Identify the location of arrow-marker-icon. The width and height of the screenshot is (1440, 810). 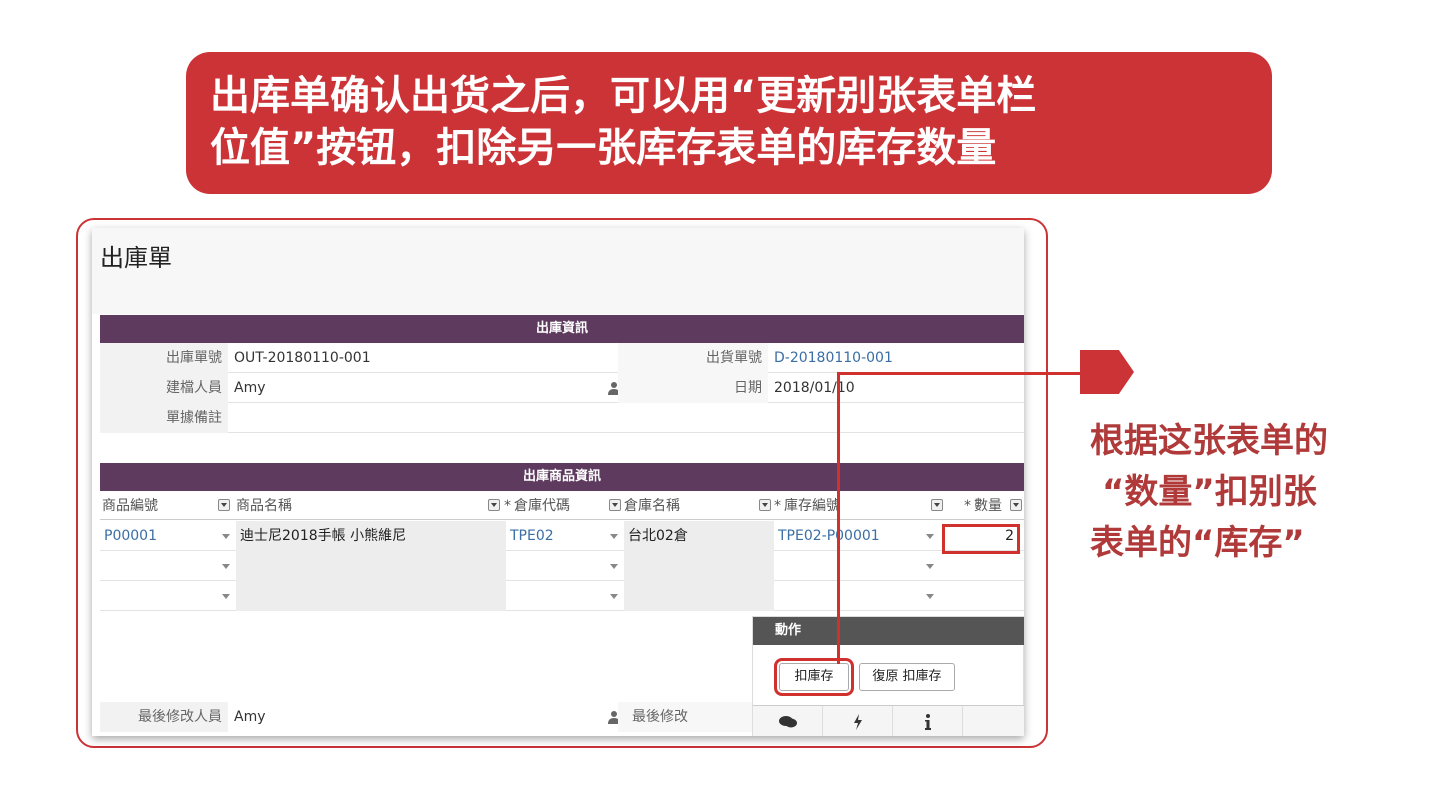
(1107, 372).